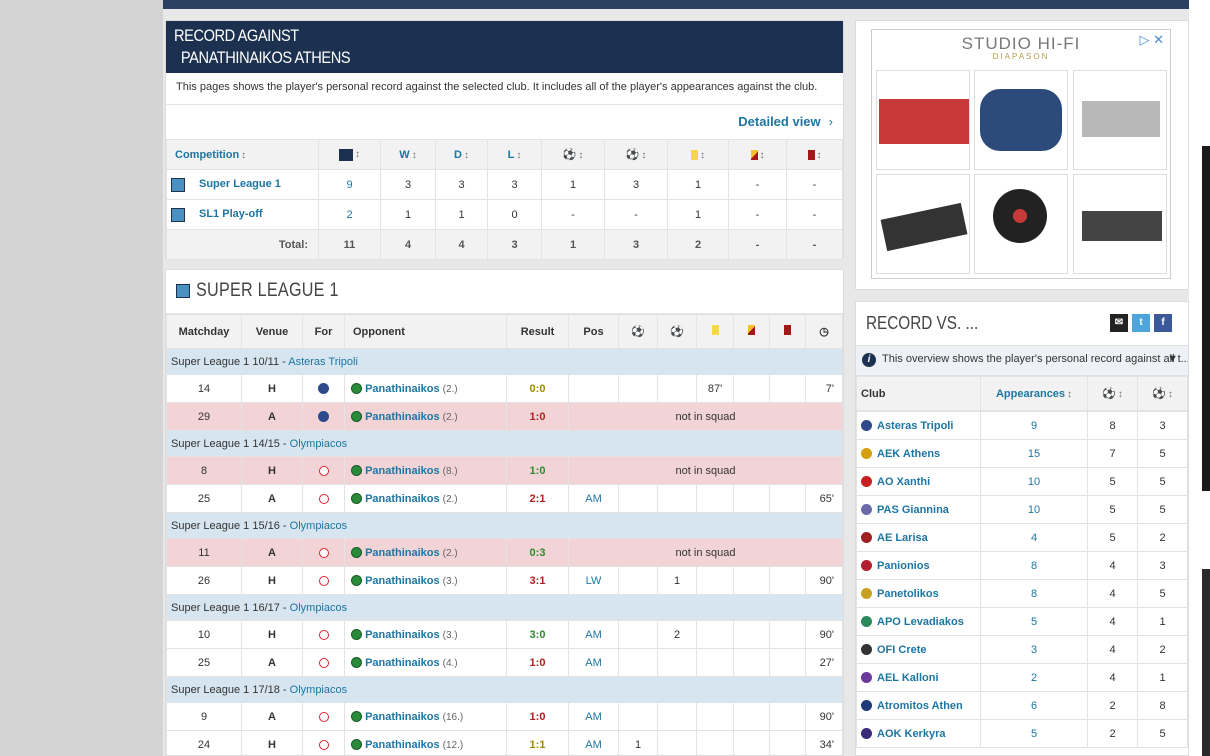  Describe the element at coordinates (1119, 323) in the screenshot. I see `email-share-icon: ✉` at that location.